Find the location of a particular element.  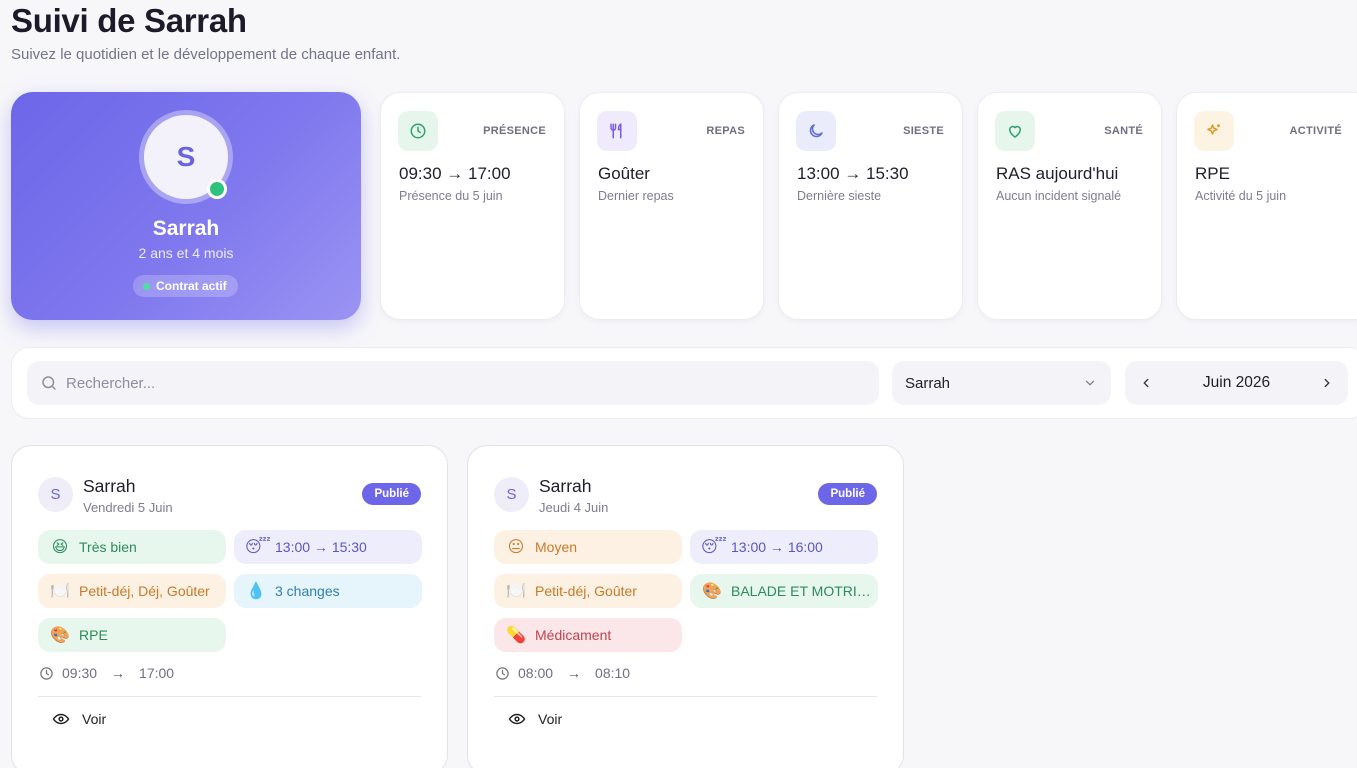

chip-label: RPE is located at coordinates (93, 635).